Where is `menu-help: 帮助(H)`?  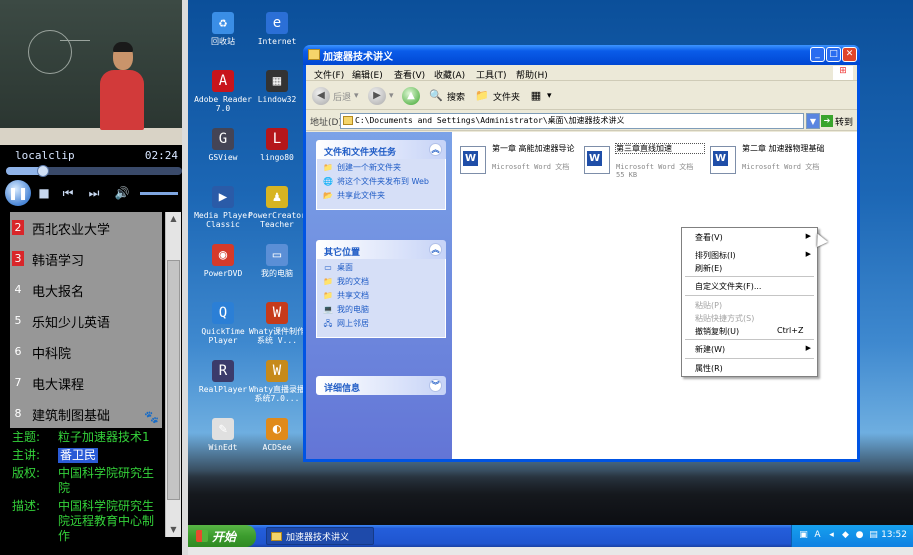
menu-help: 帮助(H) is located at coordinates (532, 74).